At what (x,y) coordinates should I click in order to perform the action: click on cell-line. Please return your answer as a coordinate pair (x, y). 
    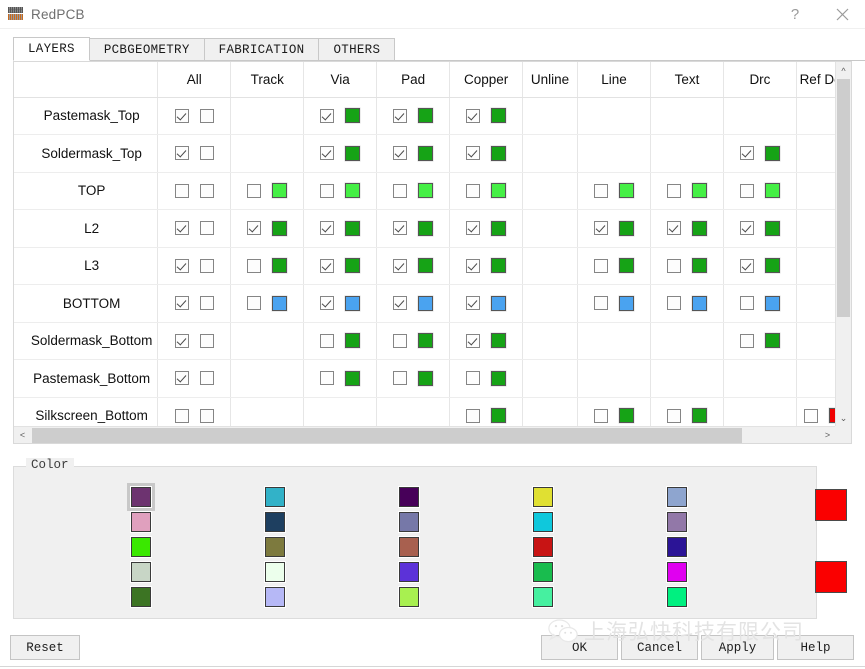
    Looking at the image, I should click on (614, 266).